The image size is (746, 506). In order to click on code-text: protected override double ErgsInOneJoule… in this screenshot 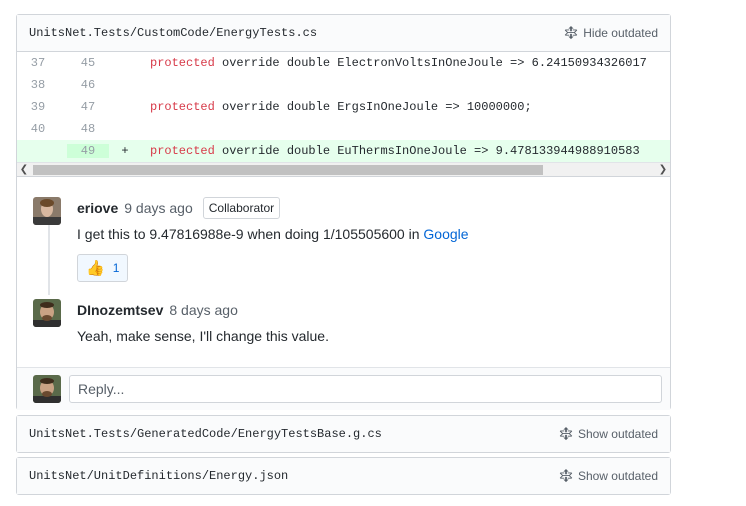, I will do `click(320, 107)`.